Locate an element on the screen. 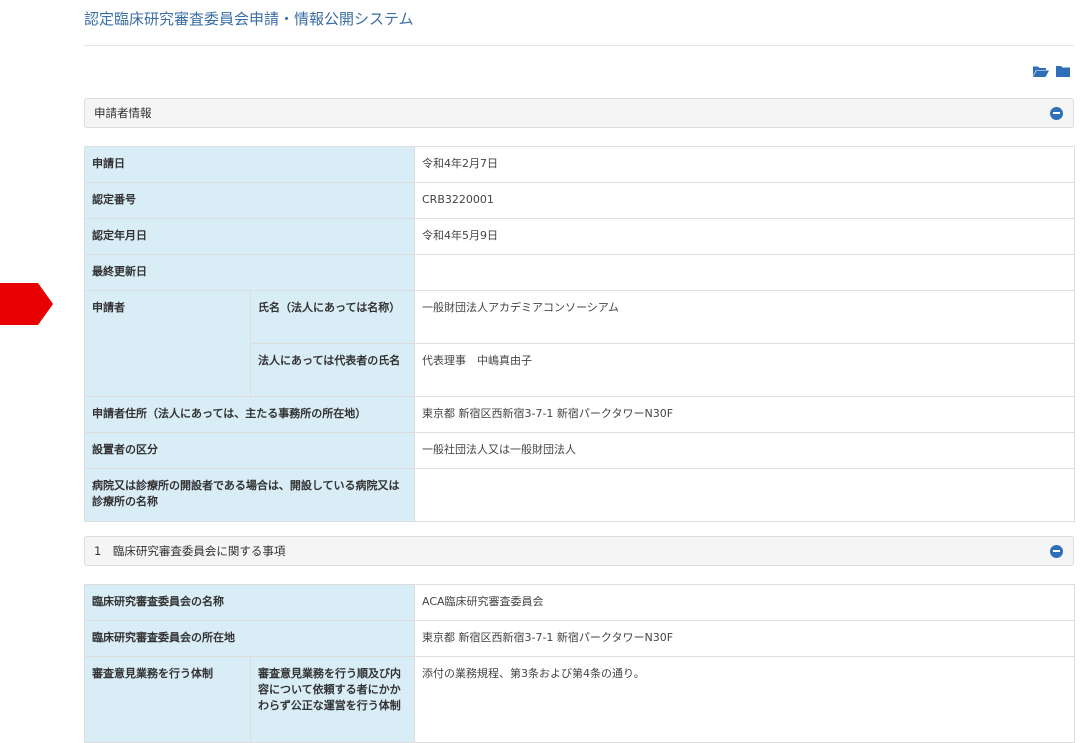 The width and height of the screenshot is (1084, 743). applicant-label: 申請者 is located at coordinates (167, 343).